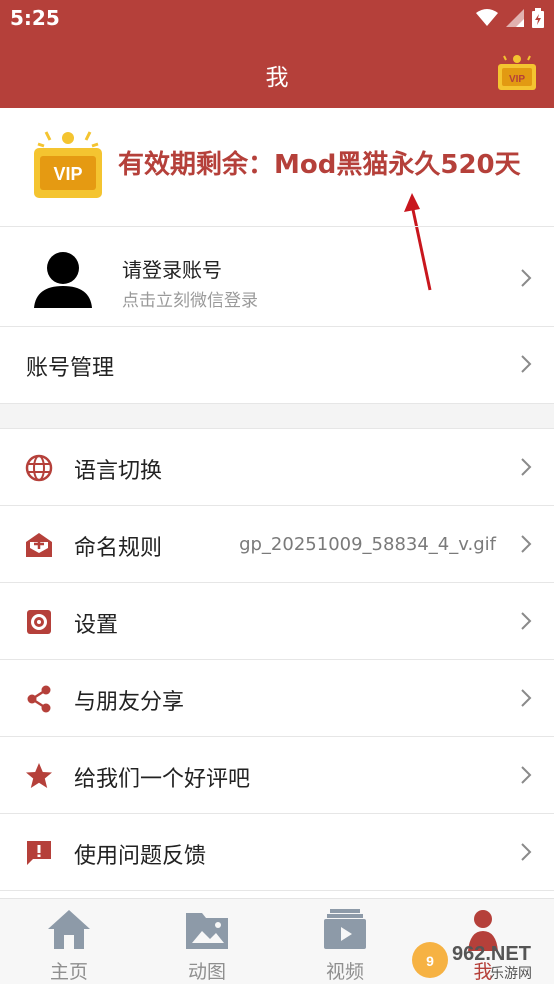  What do you see at coordinates (118, 548) in the screenshot?
I see `menu-item-label: 命名规则` at bounding box center [118, 548].